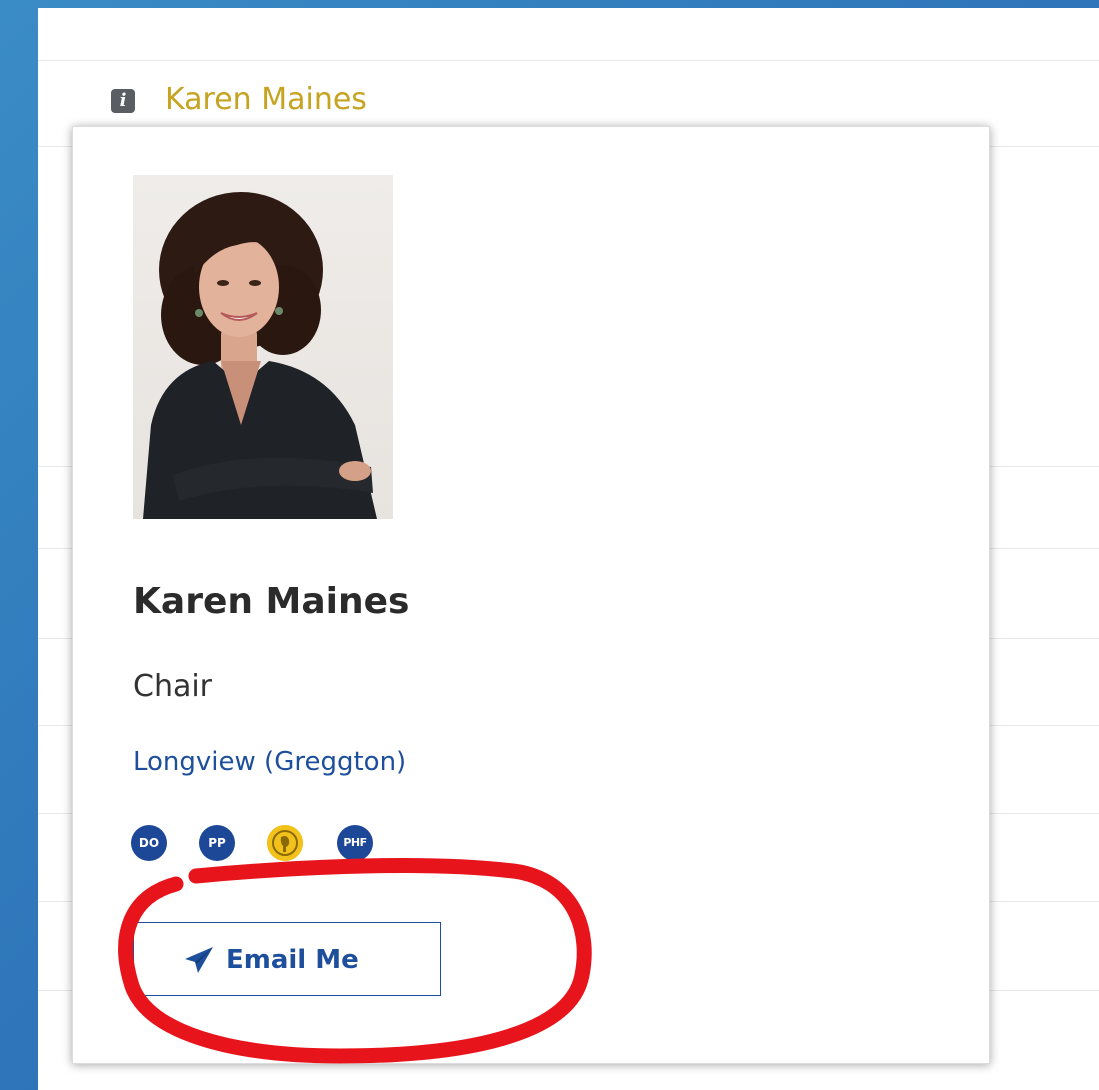  What do you see at coordinates (269, 762) in the screenshot?
I see `popover-club-link: Longview (Greggton)` at bounding box center [269, 762].